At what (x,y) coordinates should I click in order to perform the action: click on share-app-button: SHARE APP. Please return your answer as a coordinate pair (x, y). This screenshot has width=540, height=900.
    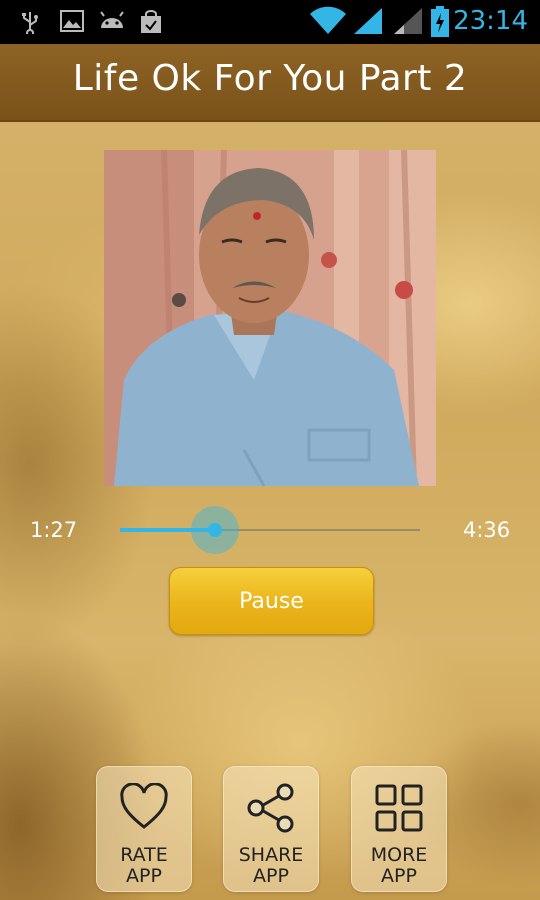
    Looking at the image, I should click on (271, 829).